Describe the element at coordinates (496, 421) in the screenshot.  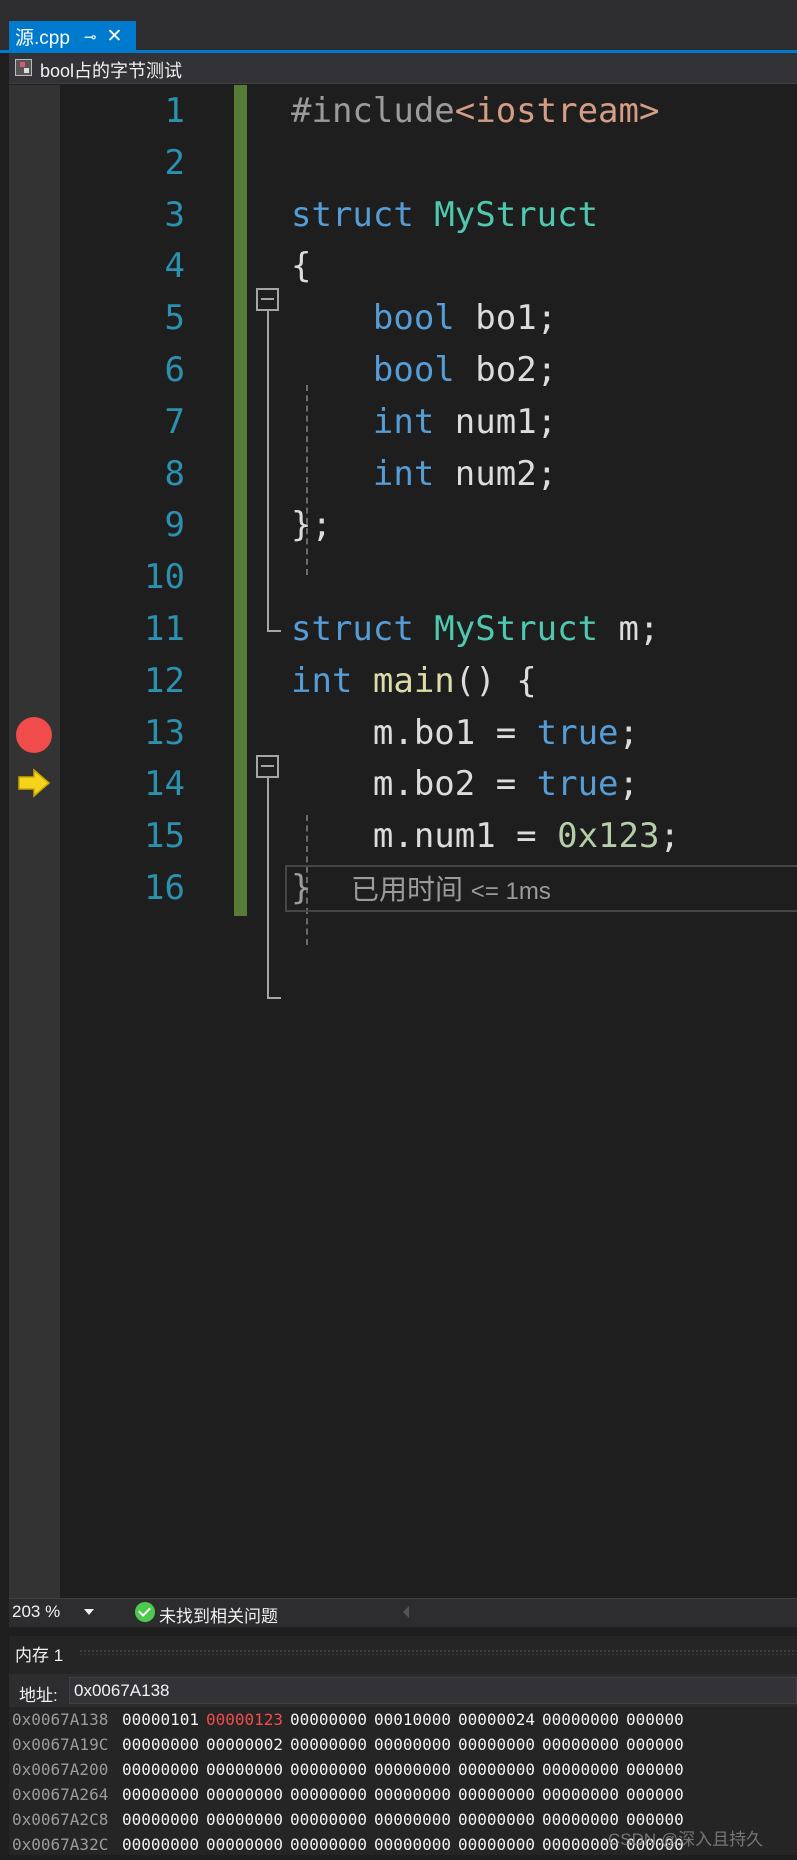
I see `code-token: num1;` at that location.